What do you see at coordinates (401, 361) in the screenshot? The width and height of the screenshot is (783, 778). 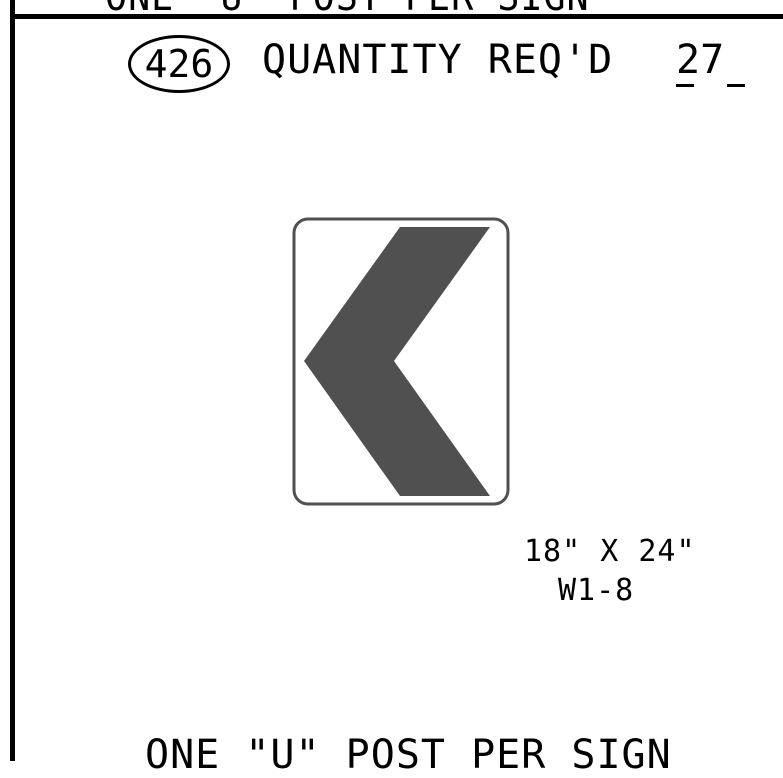 I see `chevron-sign-icon` at bounding box center [401, 361].